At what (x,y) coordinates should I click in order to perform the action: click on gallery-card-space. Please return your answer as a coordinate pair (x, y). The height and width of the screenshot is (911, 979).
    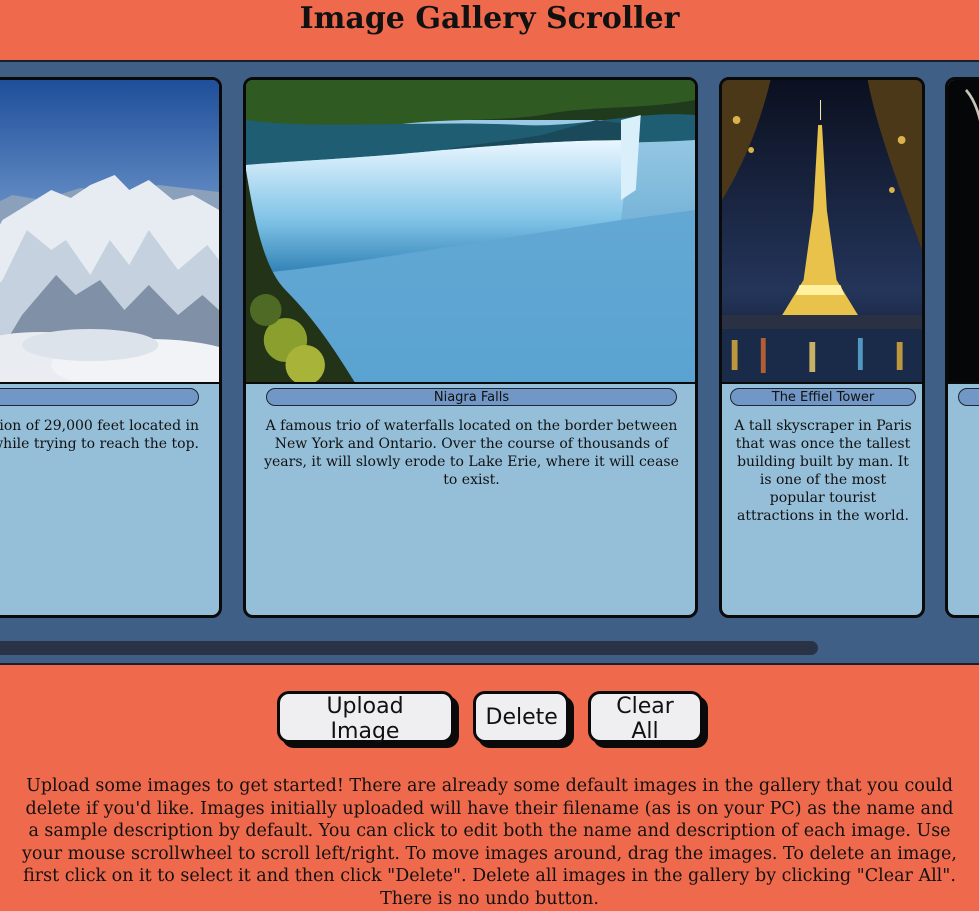
    Looking at the image, I should click on (962, 347).